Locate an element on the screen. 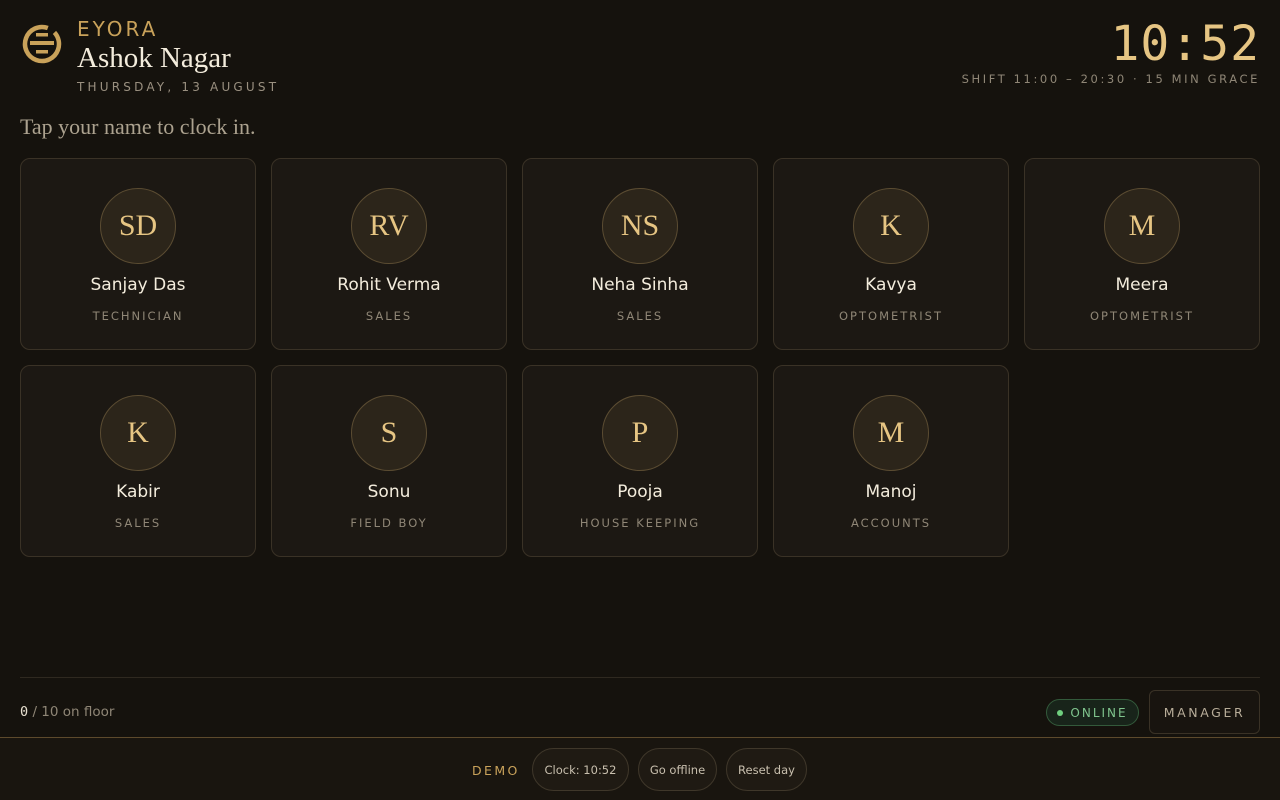 The height and width of the screenshot is (800, 1280). avatar: SD is located at coordinates (138, 226).